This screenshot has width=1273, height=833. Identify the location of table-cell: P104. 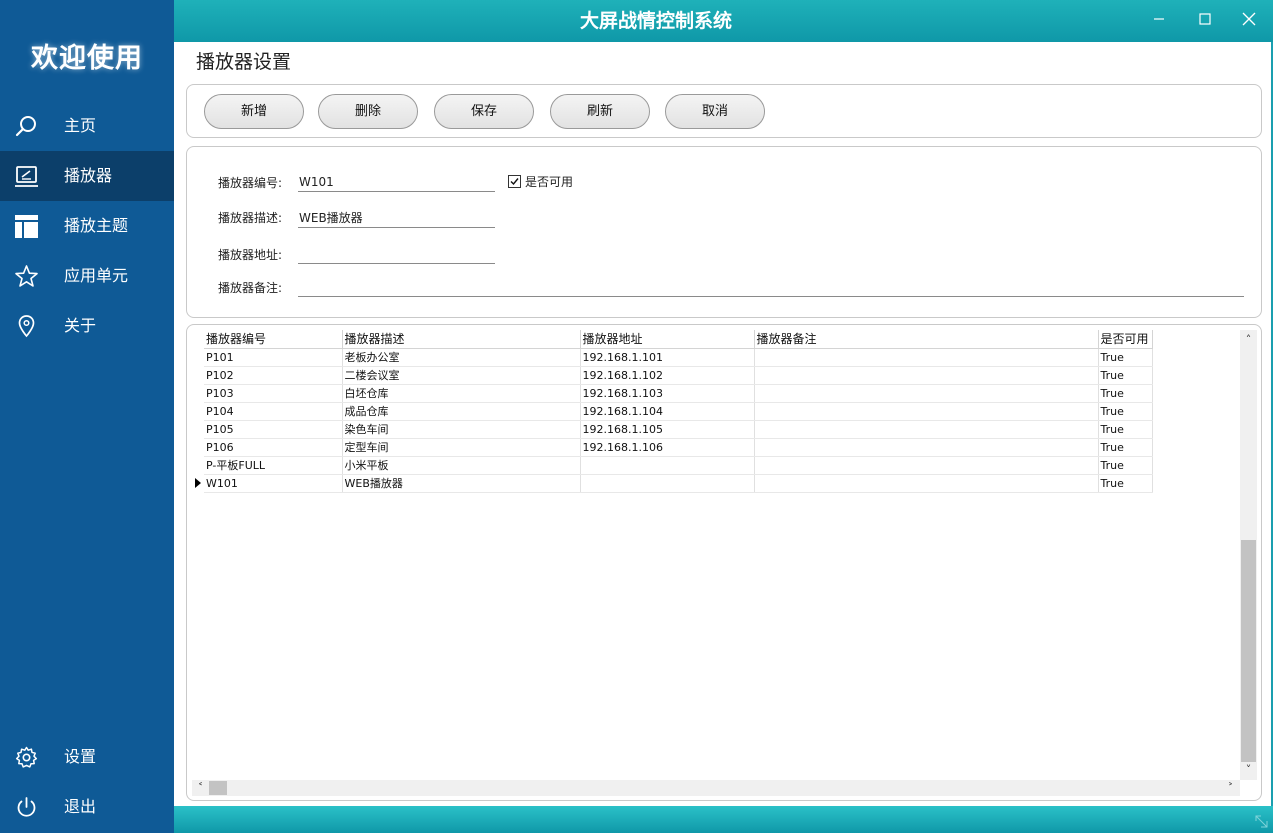
(273, 411).